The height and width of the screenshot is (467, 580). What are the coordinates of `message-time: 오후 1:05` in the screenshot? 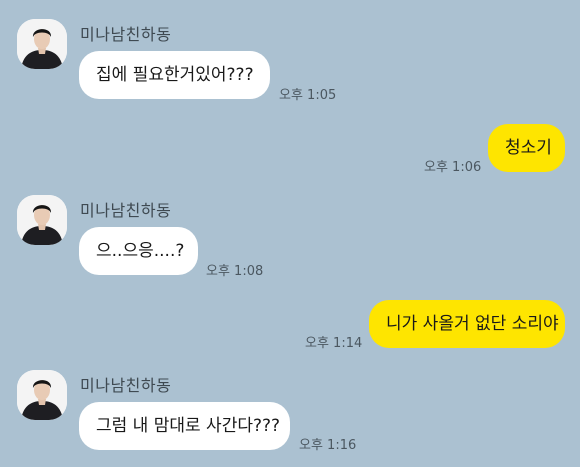 It's located at (308, 95).